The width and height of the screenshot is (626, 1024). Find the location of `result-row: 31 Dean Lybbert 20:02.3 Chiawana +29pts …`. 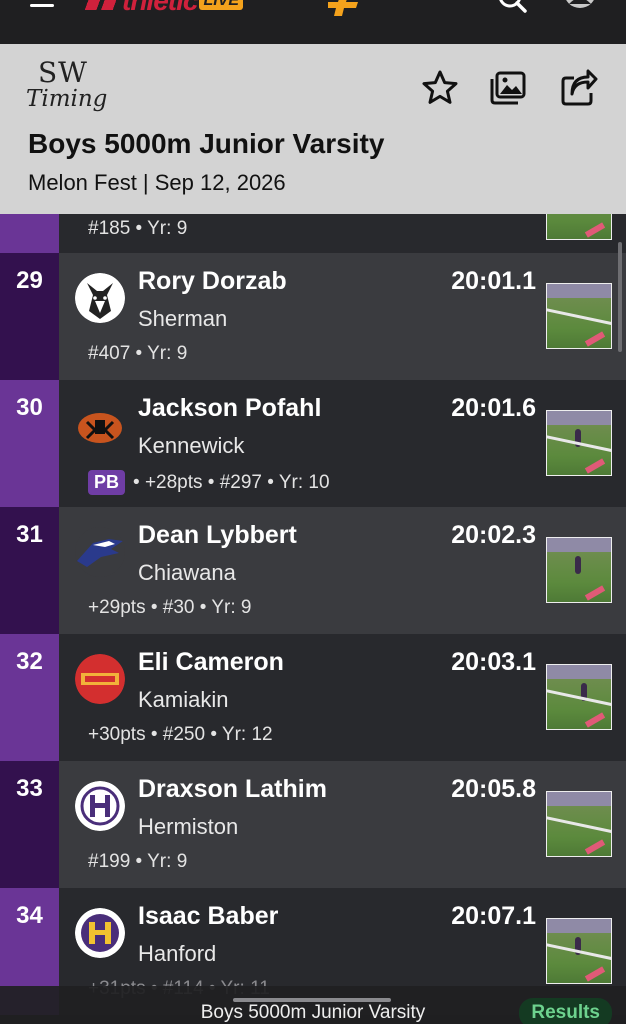

result-row: 31 Dean Lybbert 20:02.3 Chiawana +29pts … is located at coordinates (313, 570).